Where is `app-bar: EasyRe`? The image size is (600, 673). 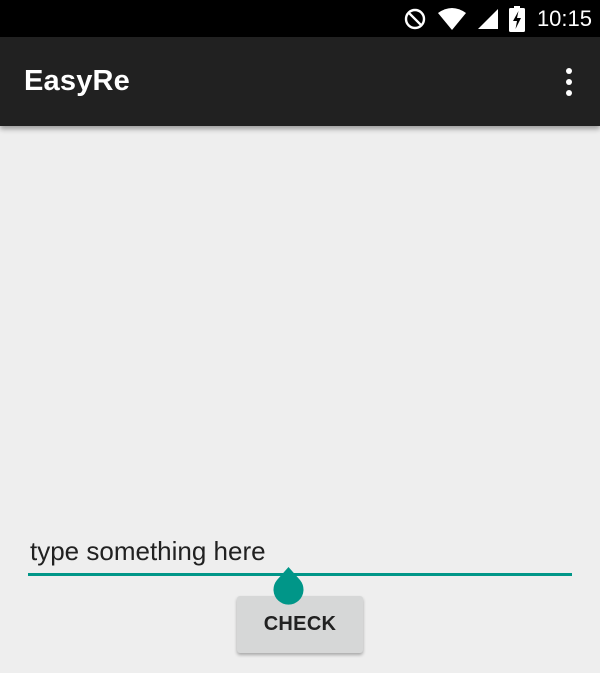 app-bar: EasyRe is located at coordinates (300, 81).